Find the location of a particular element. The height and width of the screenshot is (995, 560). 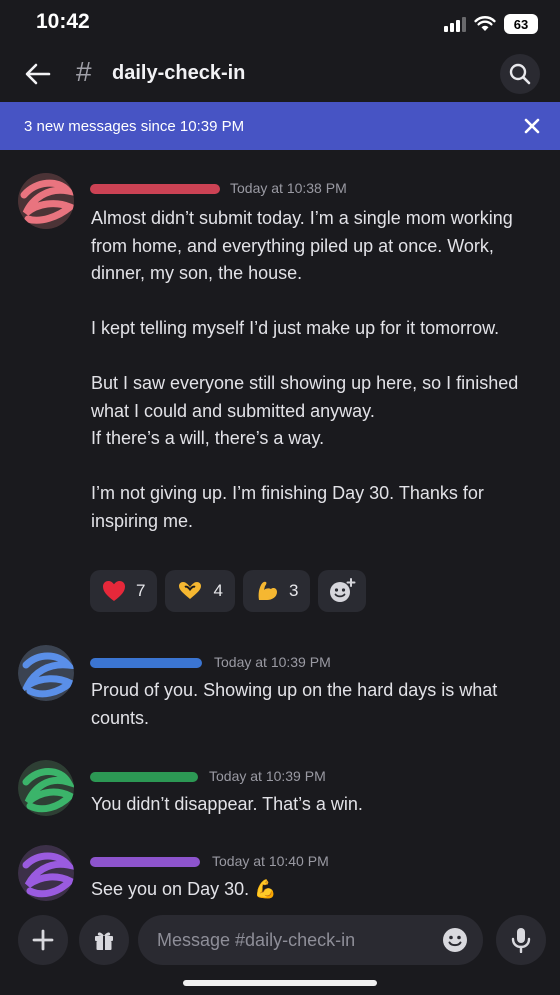

smiley-icon is located at coordinates (455, 940).